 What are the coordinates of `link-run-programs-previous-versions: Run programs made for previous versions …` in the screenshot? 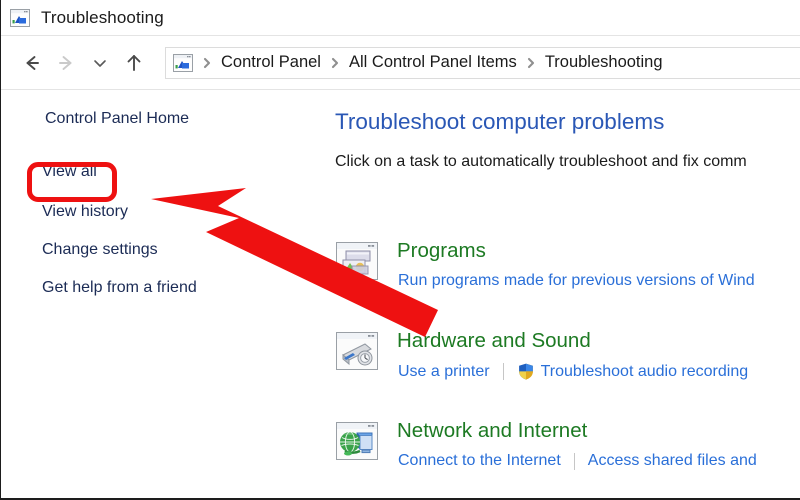 It's located at (576, 281).